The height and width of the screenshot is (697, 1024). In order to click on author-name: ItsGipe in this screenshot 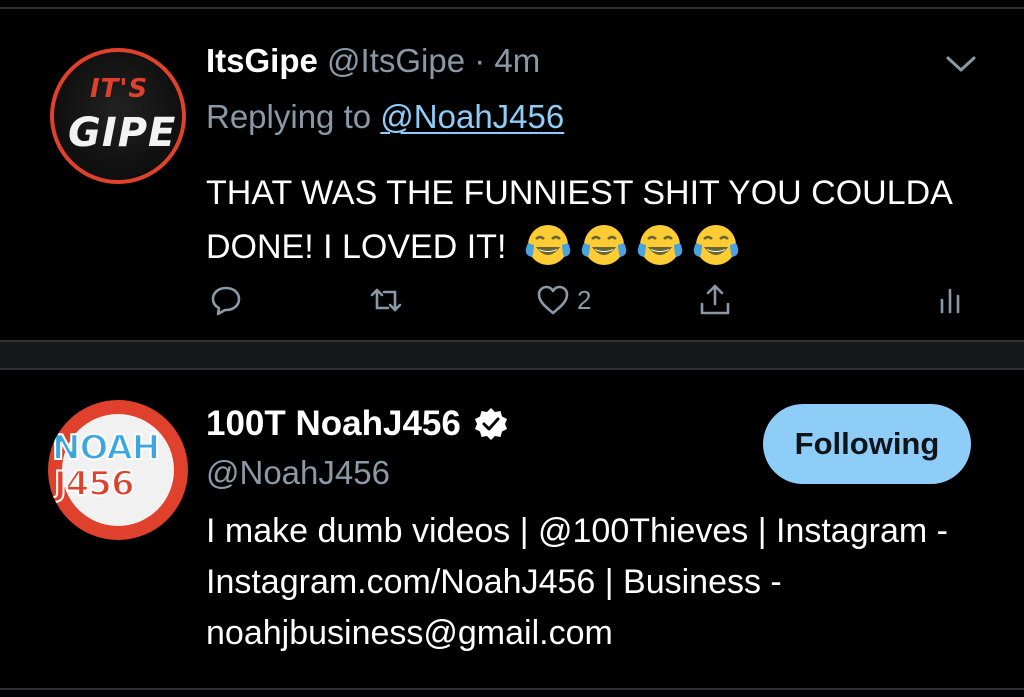, I will do `click(262, 60)`.